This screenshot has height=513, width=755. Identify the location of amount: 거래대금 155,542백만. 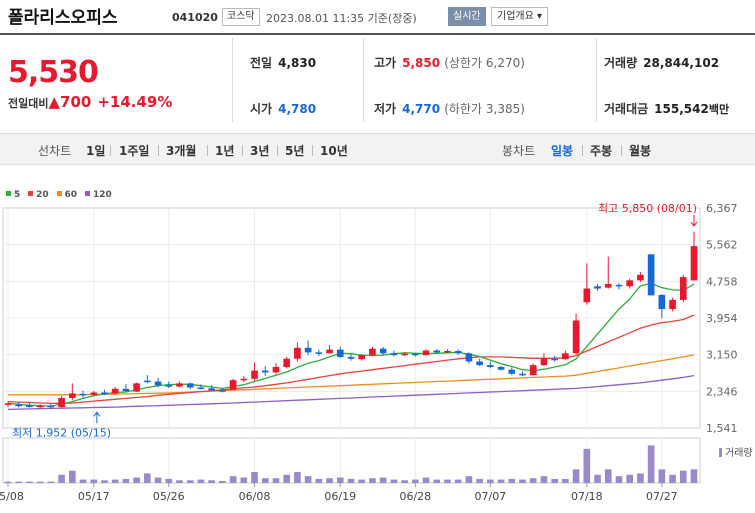
(666, 108).